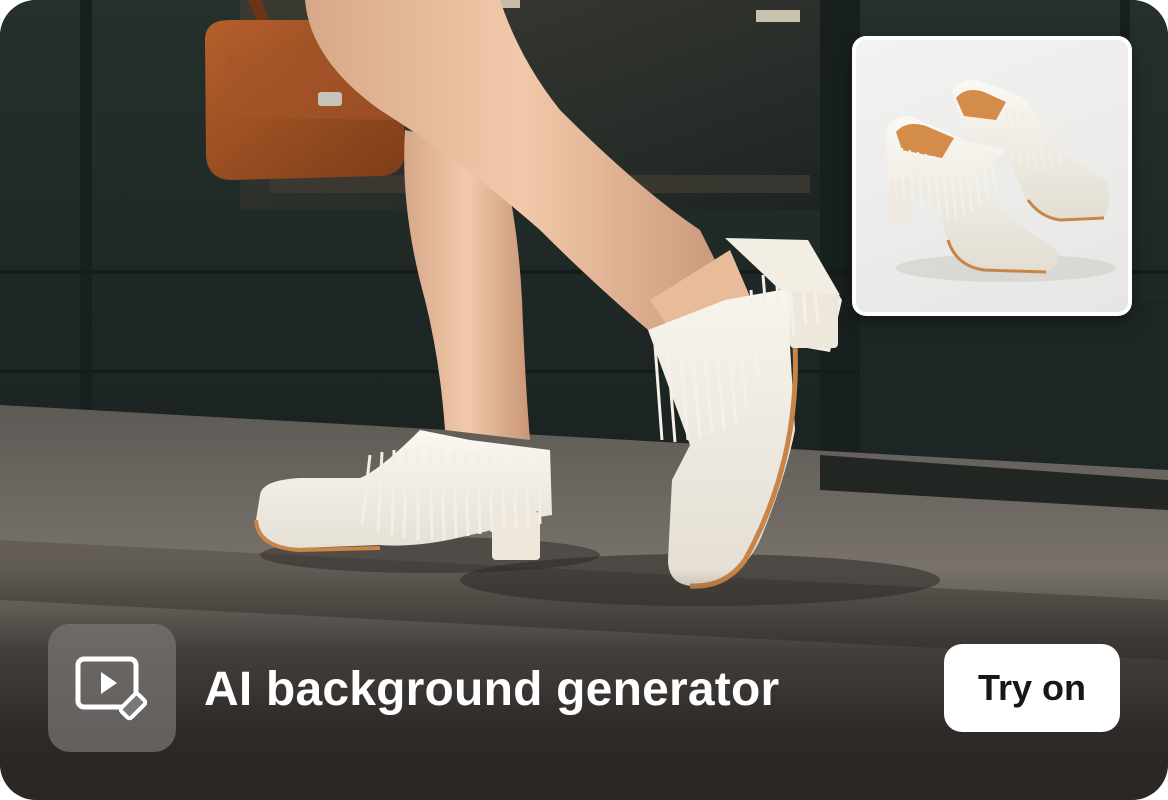  Describe the element at coordinates (1032, 688) in the screenshot. I see `try-on-button: Try on` at that location.